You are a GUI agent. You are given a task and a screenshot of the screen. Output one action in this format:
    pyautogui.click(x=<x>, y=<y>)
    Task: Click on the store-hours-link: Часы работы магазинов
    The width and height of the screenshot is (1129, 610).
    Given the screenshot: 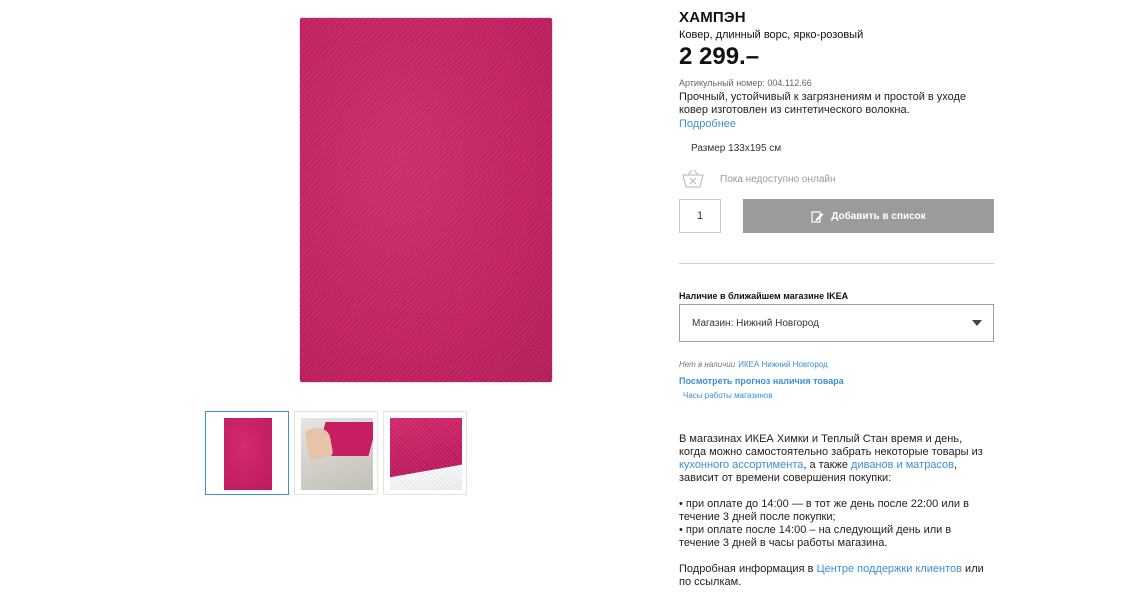 What is the action you would take?
    pyautogui.click(x=727, y=395)
    